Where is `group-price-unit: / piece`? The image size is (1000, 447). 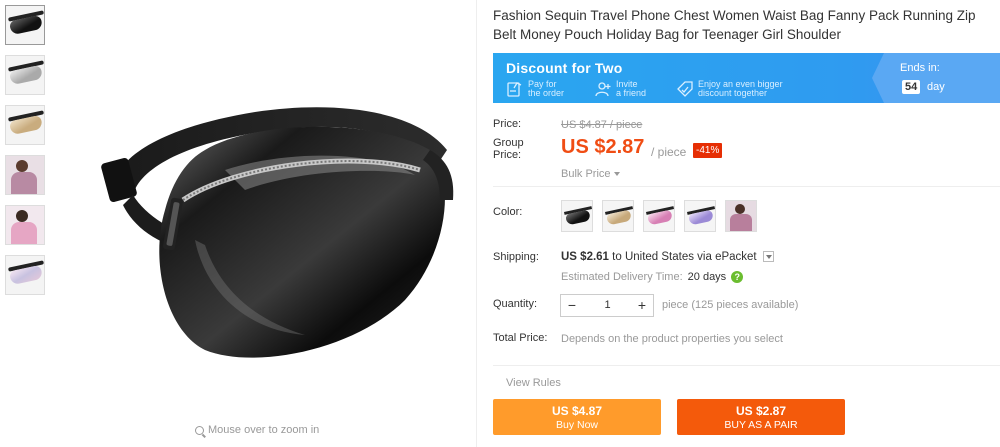
group-price-unit: / piece is located at coordinates (669, 152).